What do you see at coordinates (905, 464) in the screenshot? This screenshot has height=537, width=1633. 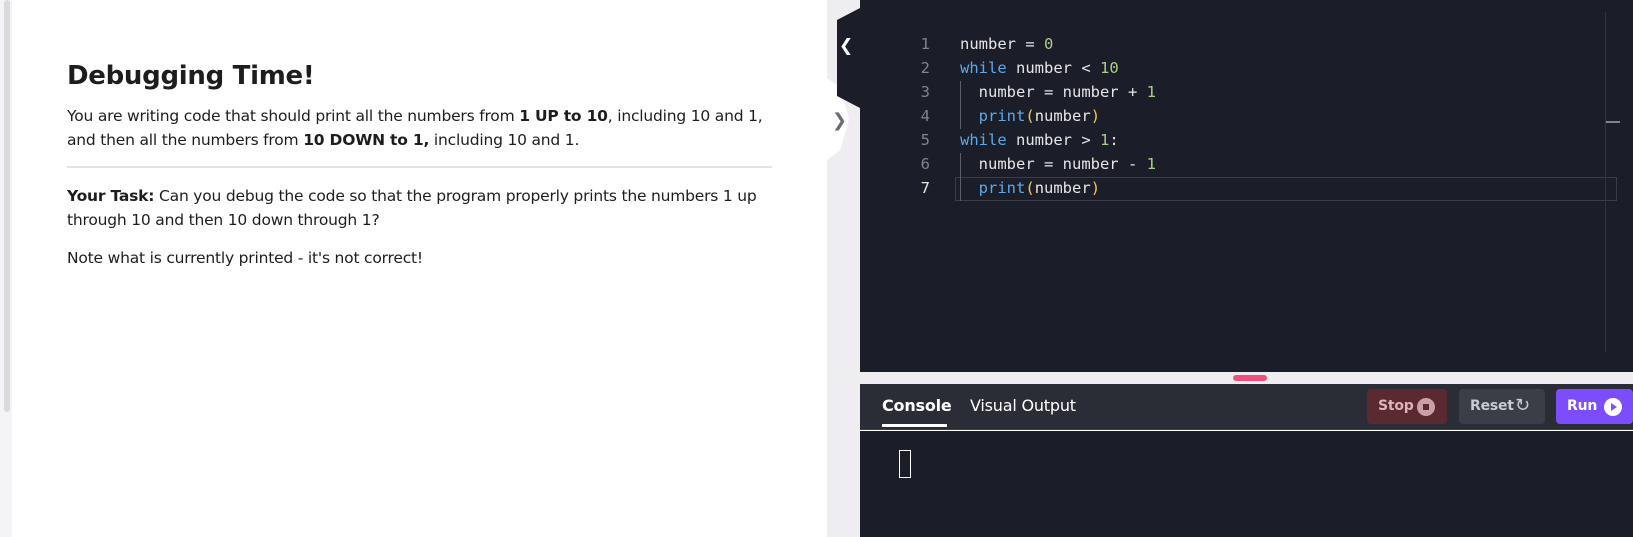 I see `console-cursor` at bounding box center [905, 464].